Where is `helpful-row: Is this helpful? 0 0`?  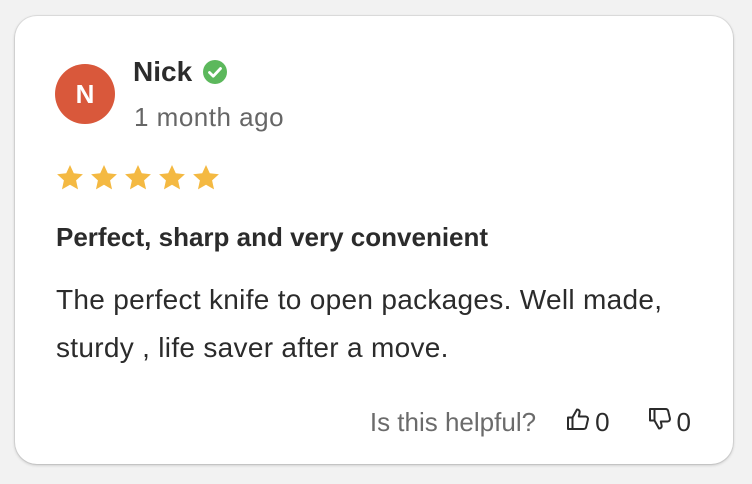 helpful-row: Is this helpful? 0 0 is located at coordinates (530, 422).